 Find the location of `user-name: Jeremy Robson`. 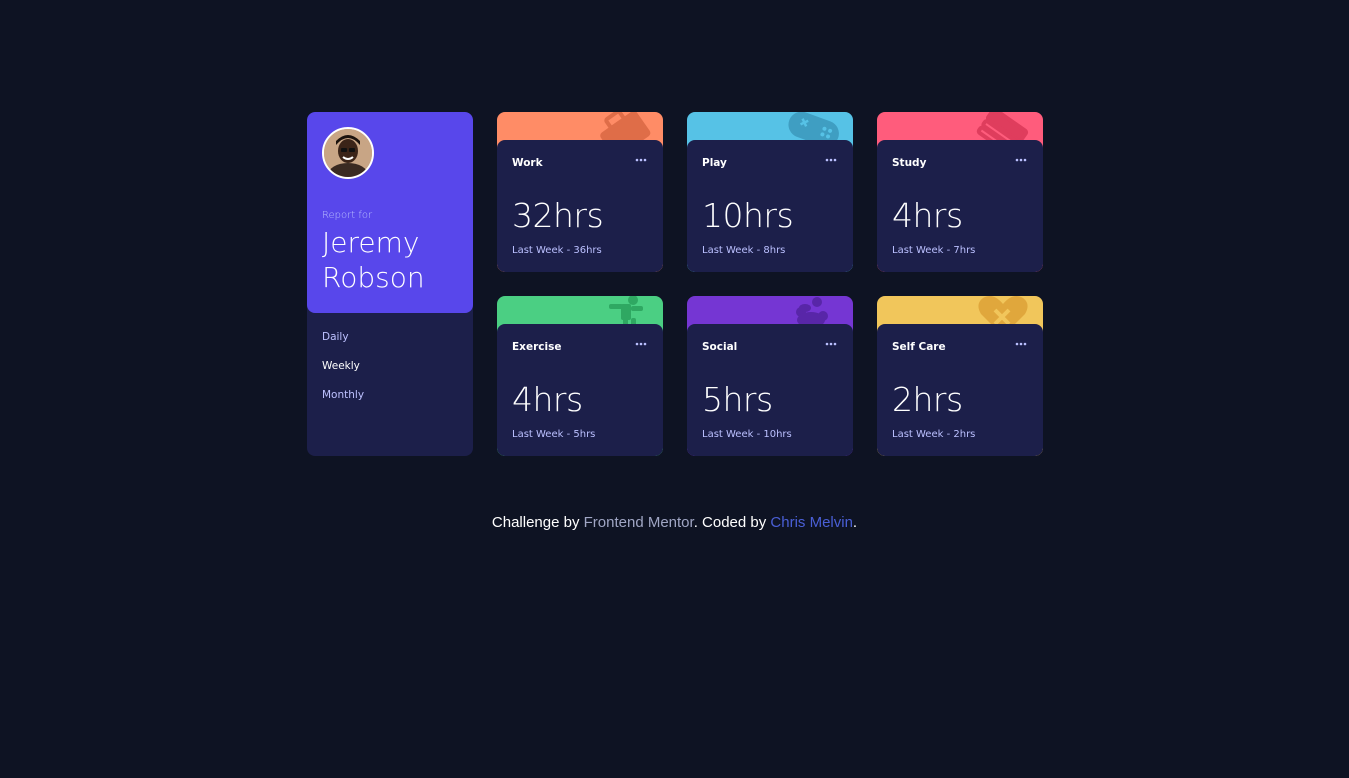

user-name: Jeremy Robson is located at coordinates (373, 260).